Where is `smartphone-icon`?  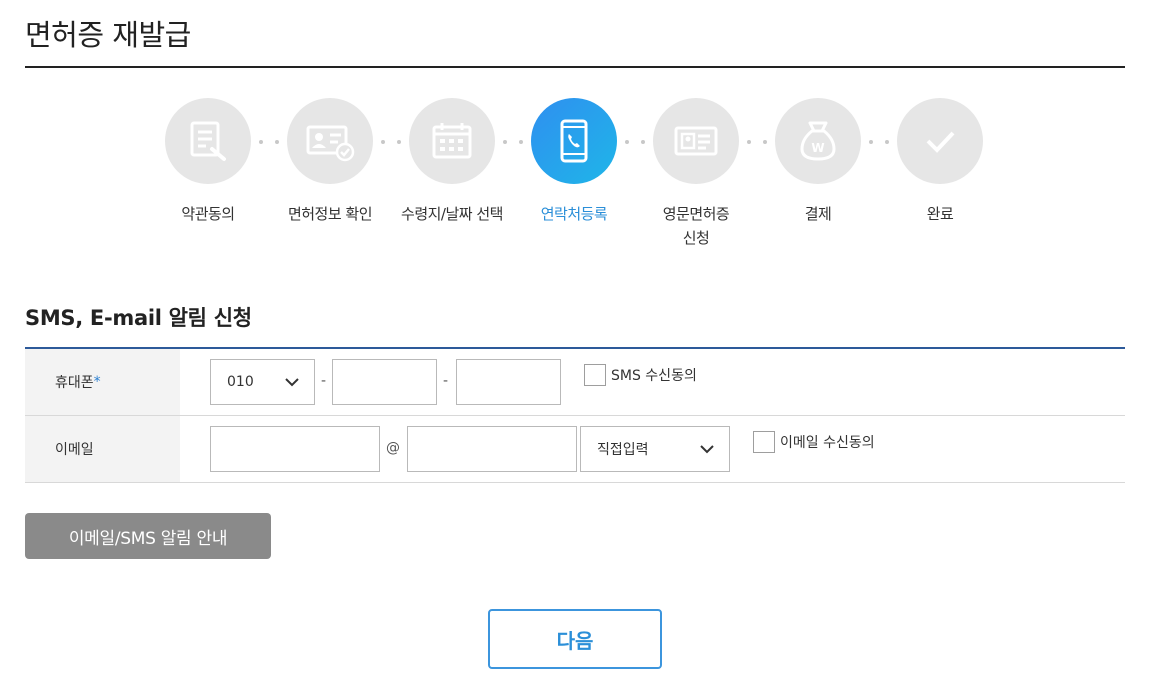 smartphone-icon is located at coordinates (574, 141).